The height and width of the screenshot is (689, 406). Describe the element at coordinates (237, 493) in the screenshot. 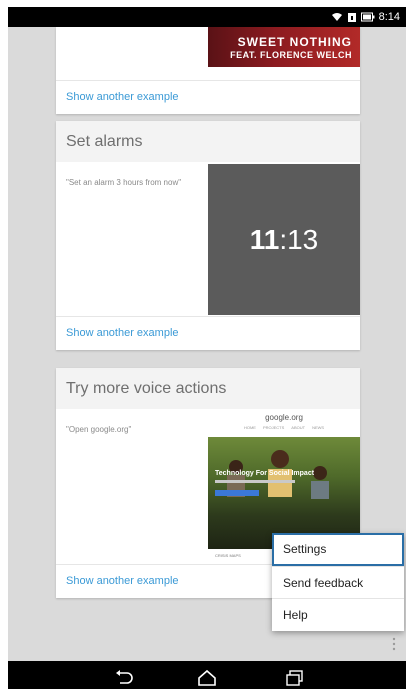

I see `site-hero-button` at that location.